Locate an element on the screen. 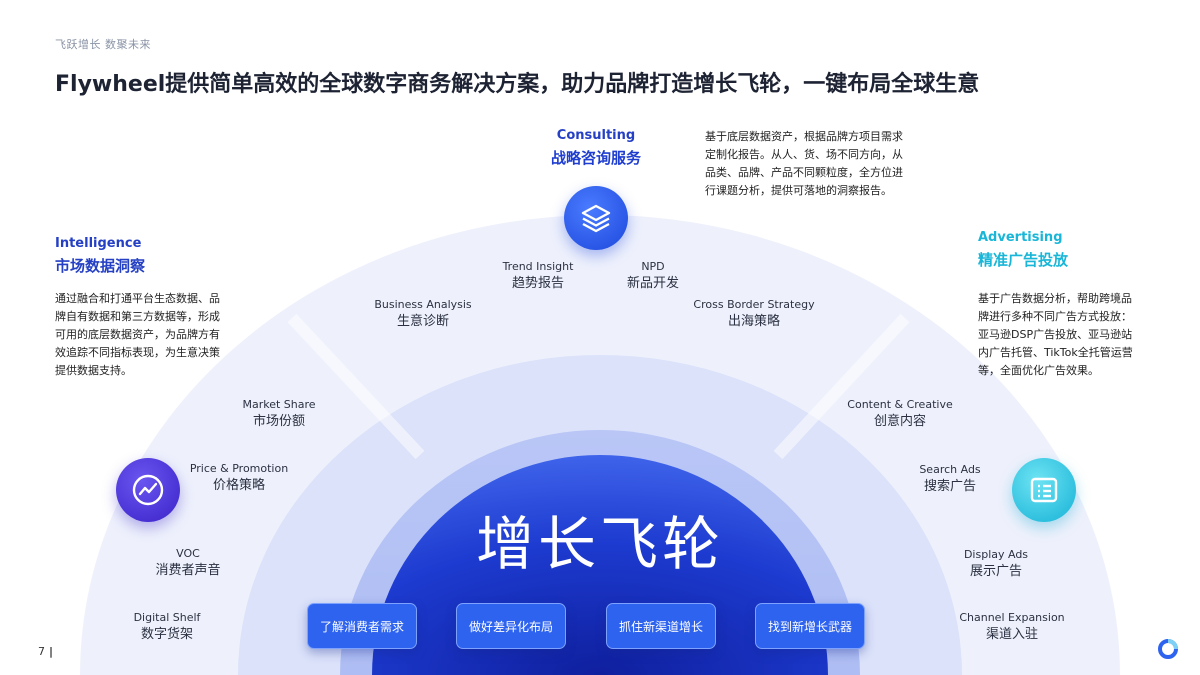 This screenshot has width=1200, height=675. consulting-zh: 战略咨询服务 is located at coordinates (596, 158).